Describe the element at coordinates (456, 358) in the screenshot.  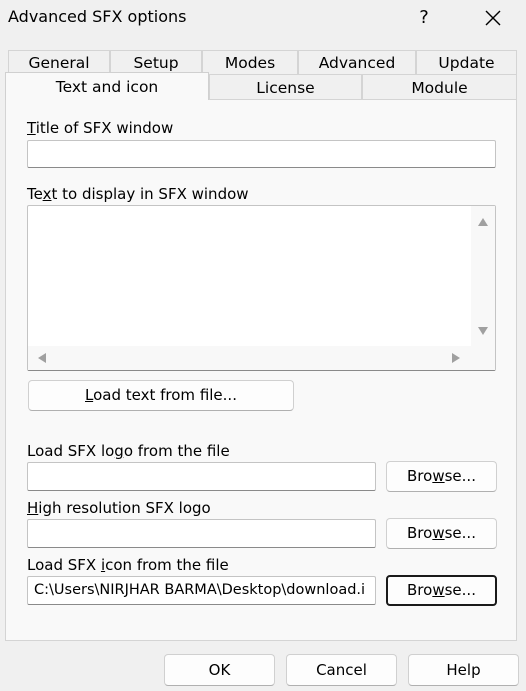
I see `scroll-right-icon` at that location.